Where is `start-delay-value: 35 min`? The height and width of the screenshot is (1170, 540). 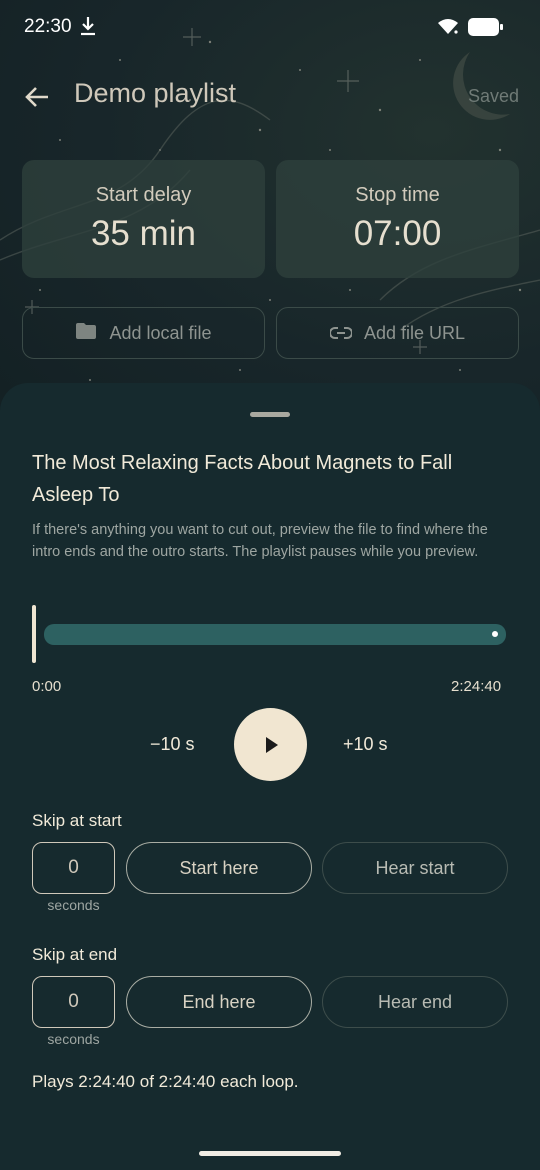
start-delay-value: 35 min is located at coordinates (143, 233).